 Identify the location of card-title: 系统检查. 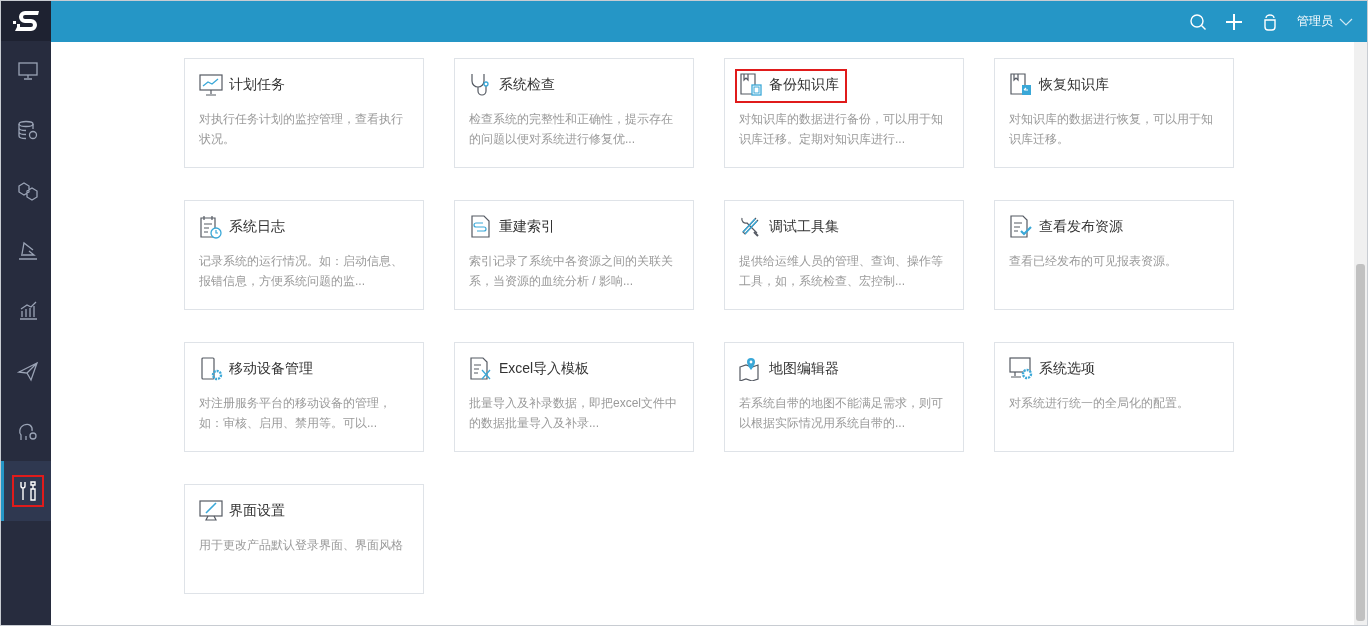
(527, 85).